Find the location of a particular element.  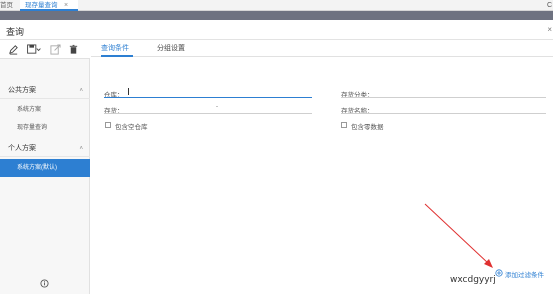

watermark-text: wxcdgyyrj is located at coordinates (473, 280).